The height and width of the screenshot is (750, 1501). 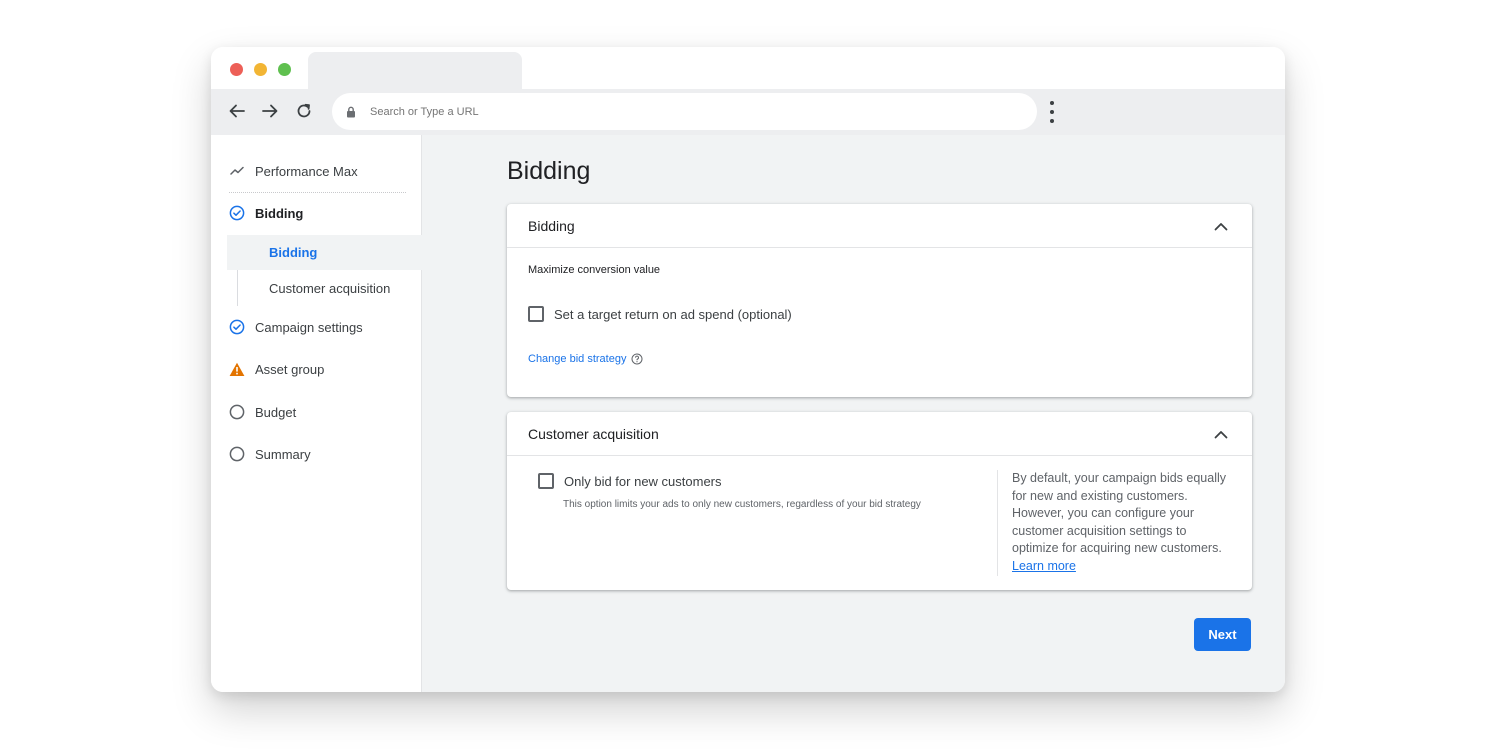 What do you see at coordinates (279, 213) in the screenshot?
I see `sidebar-item-label: Bidding` at bounding box center [279, 213].